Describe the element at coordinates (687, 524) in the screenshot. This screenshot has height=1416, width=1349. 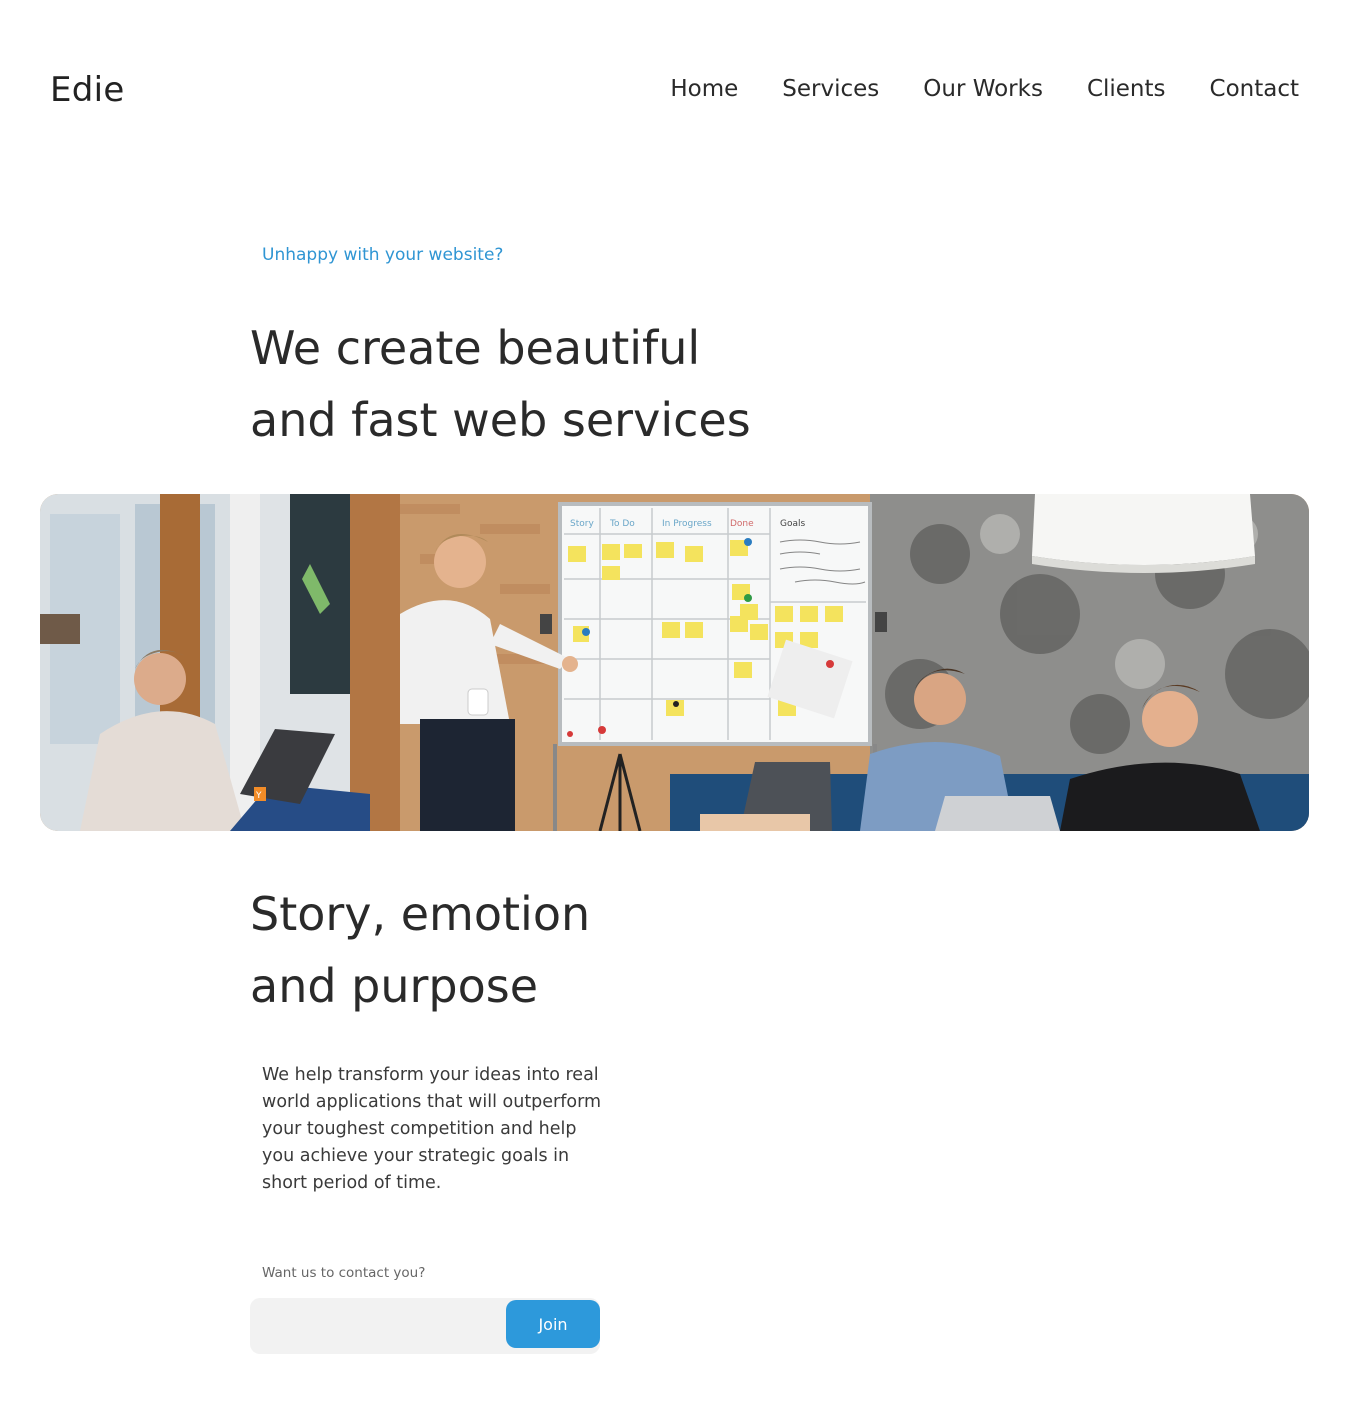
I see `board-col-inprogress: In Progress` at that location.